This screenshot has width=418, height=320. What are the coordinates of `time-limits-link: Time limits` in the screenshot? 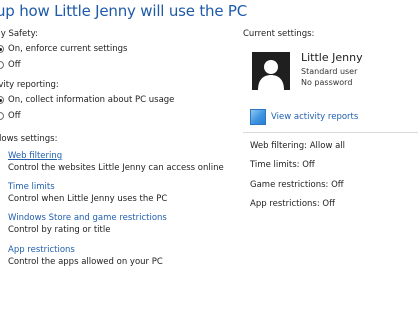 It's located at (31, 187).